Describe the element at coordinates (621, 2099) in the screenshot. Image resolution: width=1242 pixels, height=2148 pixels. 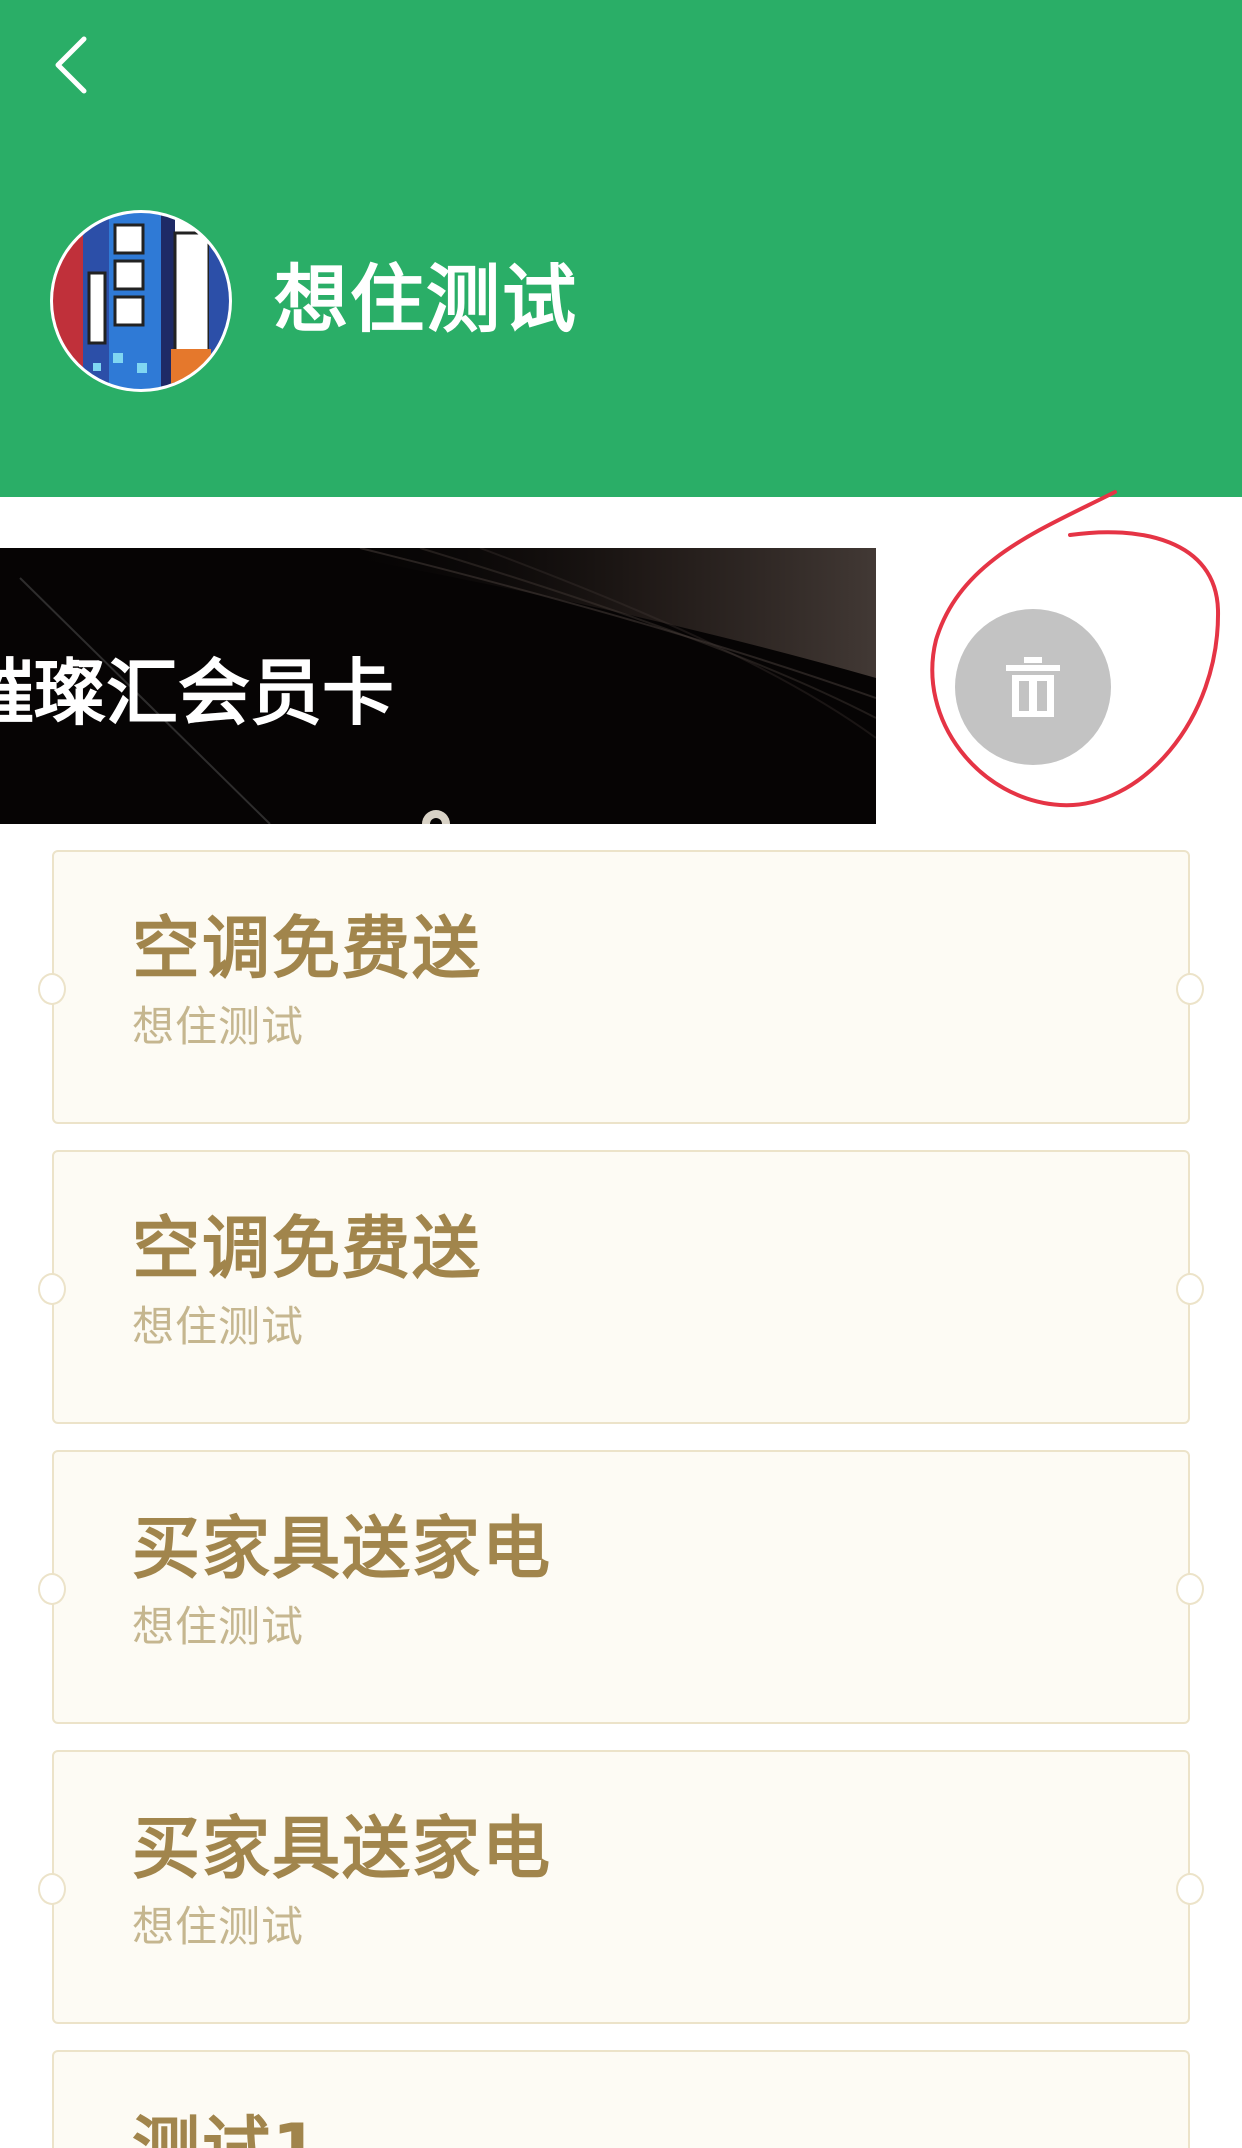
I see `coupon-item: 测试1` at that location.